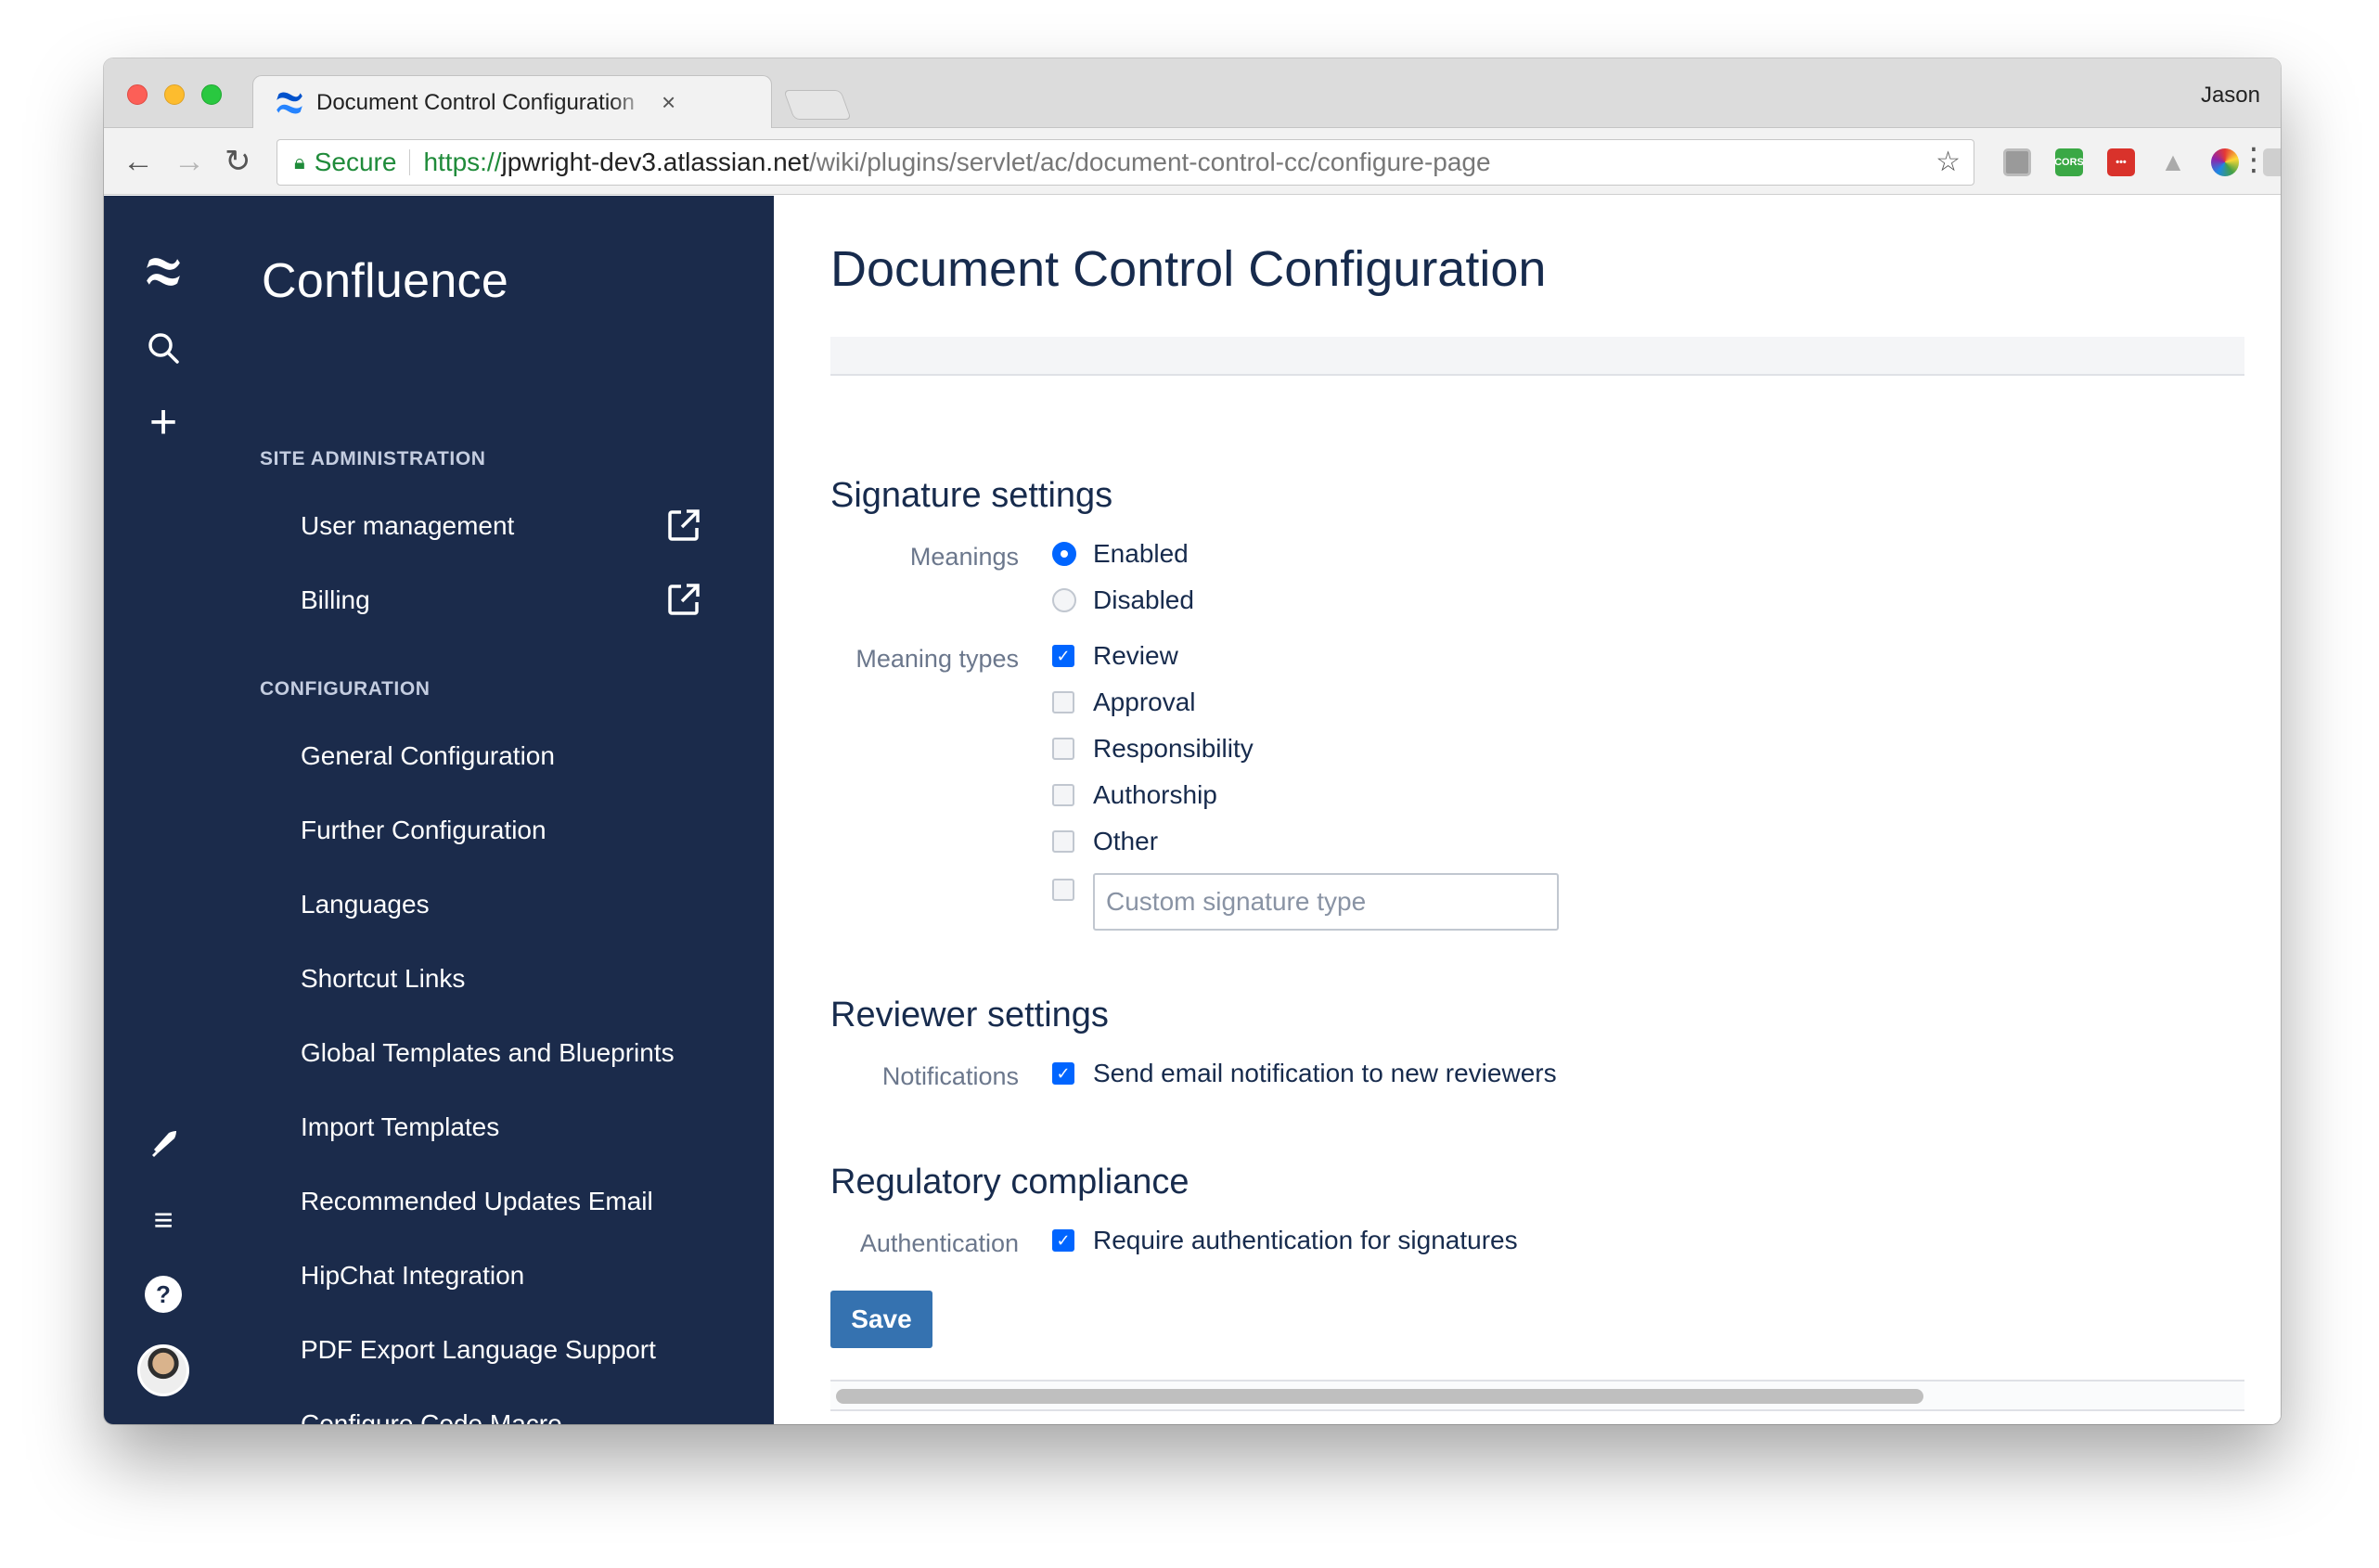 The width and height of the screenshot is (2379, 1568). I want to click on authorship-label: Authorship, so click(1155, 794).